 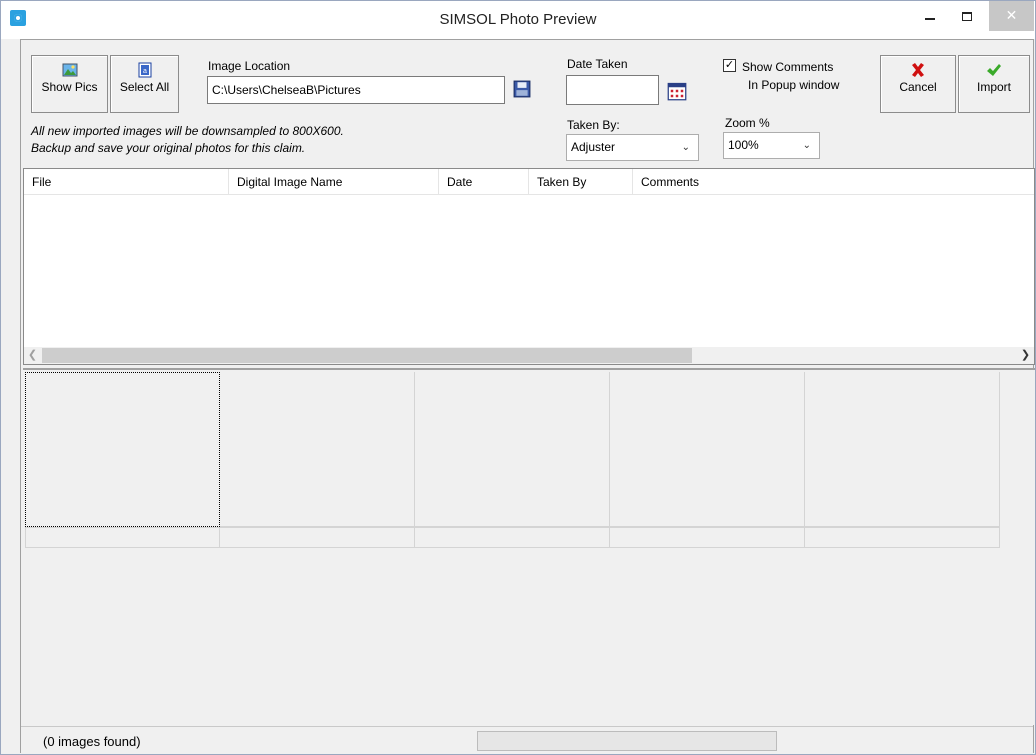 I want to click on maximize-button, so click(x=967, y=16).